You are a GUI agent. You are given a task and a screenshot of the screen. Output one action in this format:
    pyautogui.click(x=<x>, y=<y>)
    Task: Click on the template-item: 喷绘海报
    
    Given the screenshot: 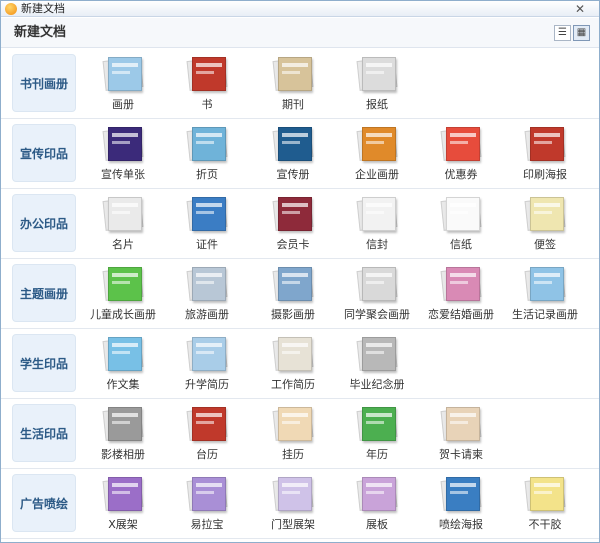 What is the action you would take?
    pyautogui.click(x=461, y=504)
    